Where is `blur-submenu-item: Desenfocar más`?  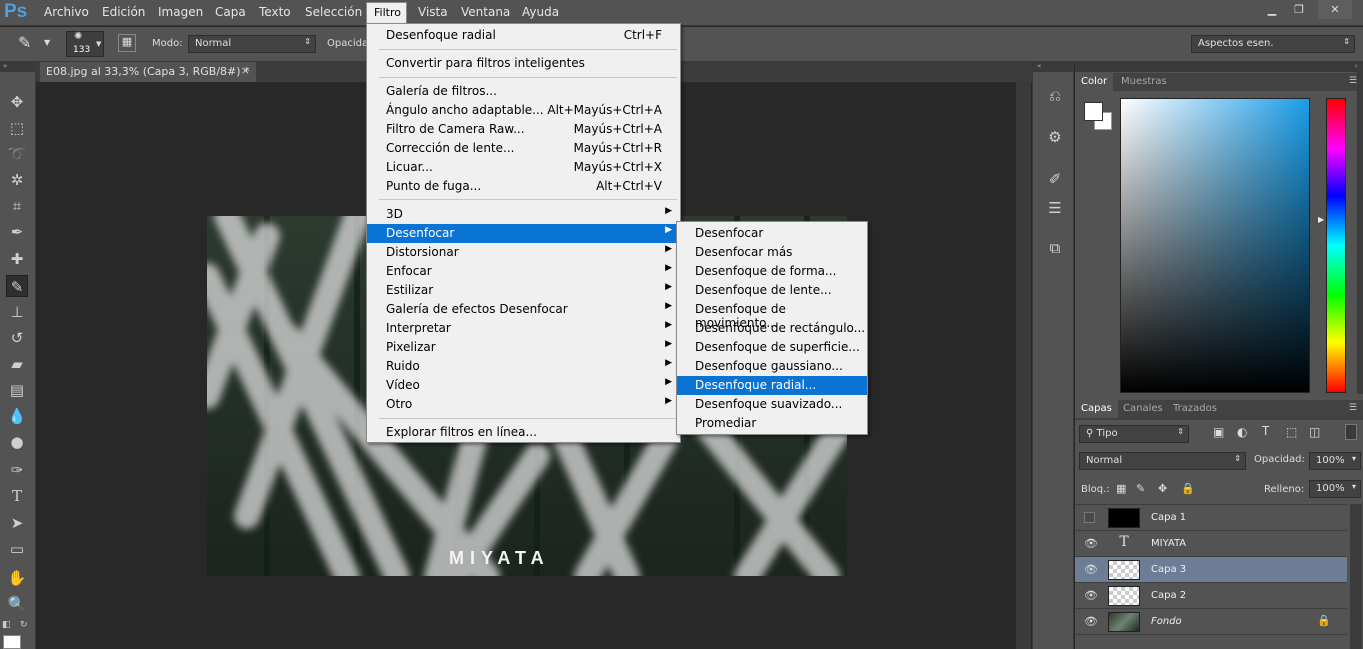
blur-submenu-item: Desenfocar más is located at coordinates (772, 252).